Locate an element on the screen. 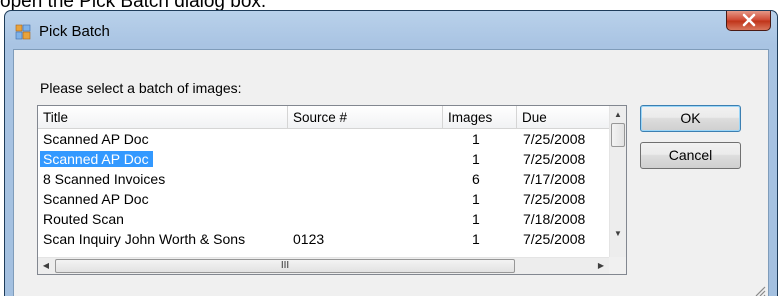 Image resolution: width=784 pixels, height=296 pixels. window-title: Pick Batch is located at coordinates (74, 31).